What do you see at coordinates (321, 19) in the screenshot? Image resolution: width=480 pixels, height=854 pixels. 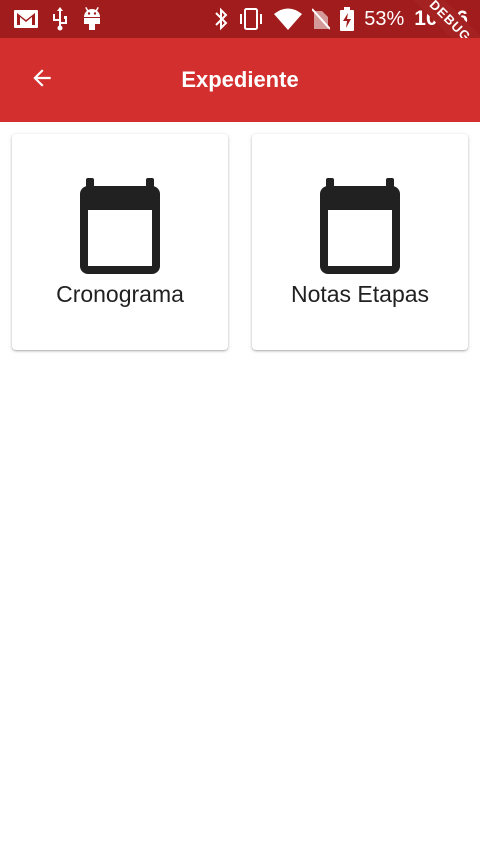 I see `no-sim-icon` at bounding box center [321, 19].